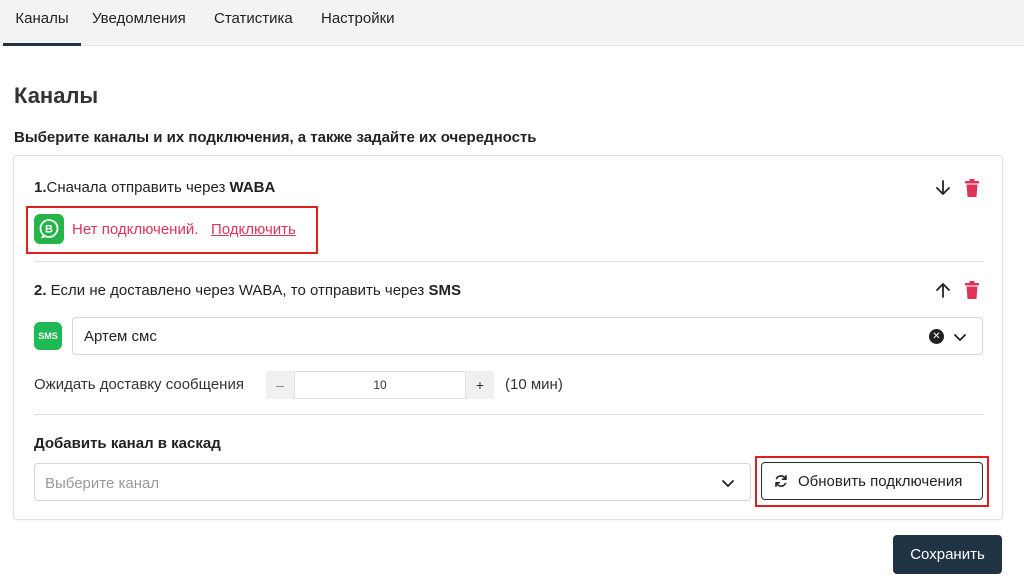  What do you see at coordinates (380, 385) in the screenshot?
I see `wait-minutes-input` at bounding box center [380, 385].